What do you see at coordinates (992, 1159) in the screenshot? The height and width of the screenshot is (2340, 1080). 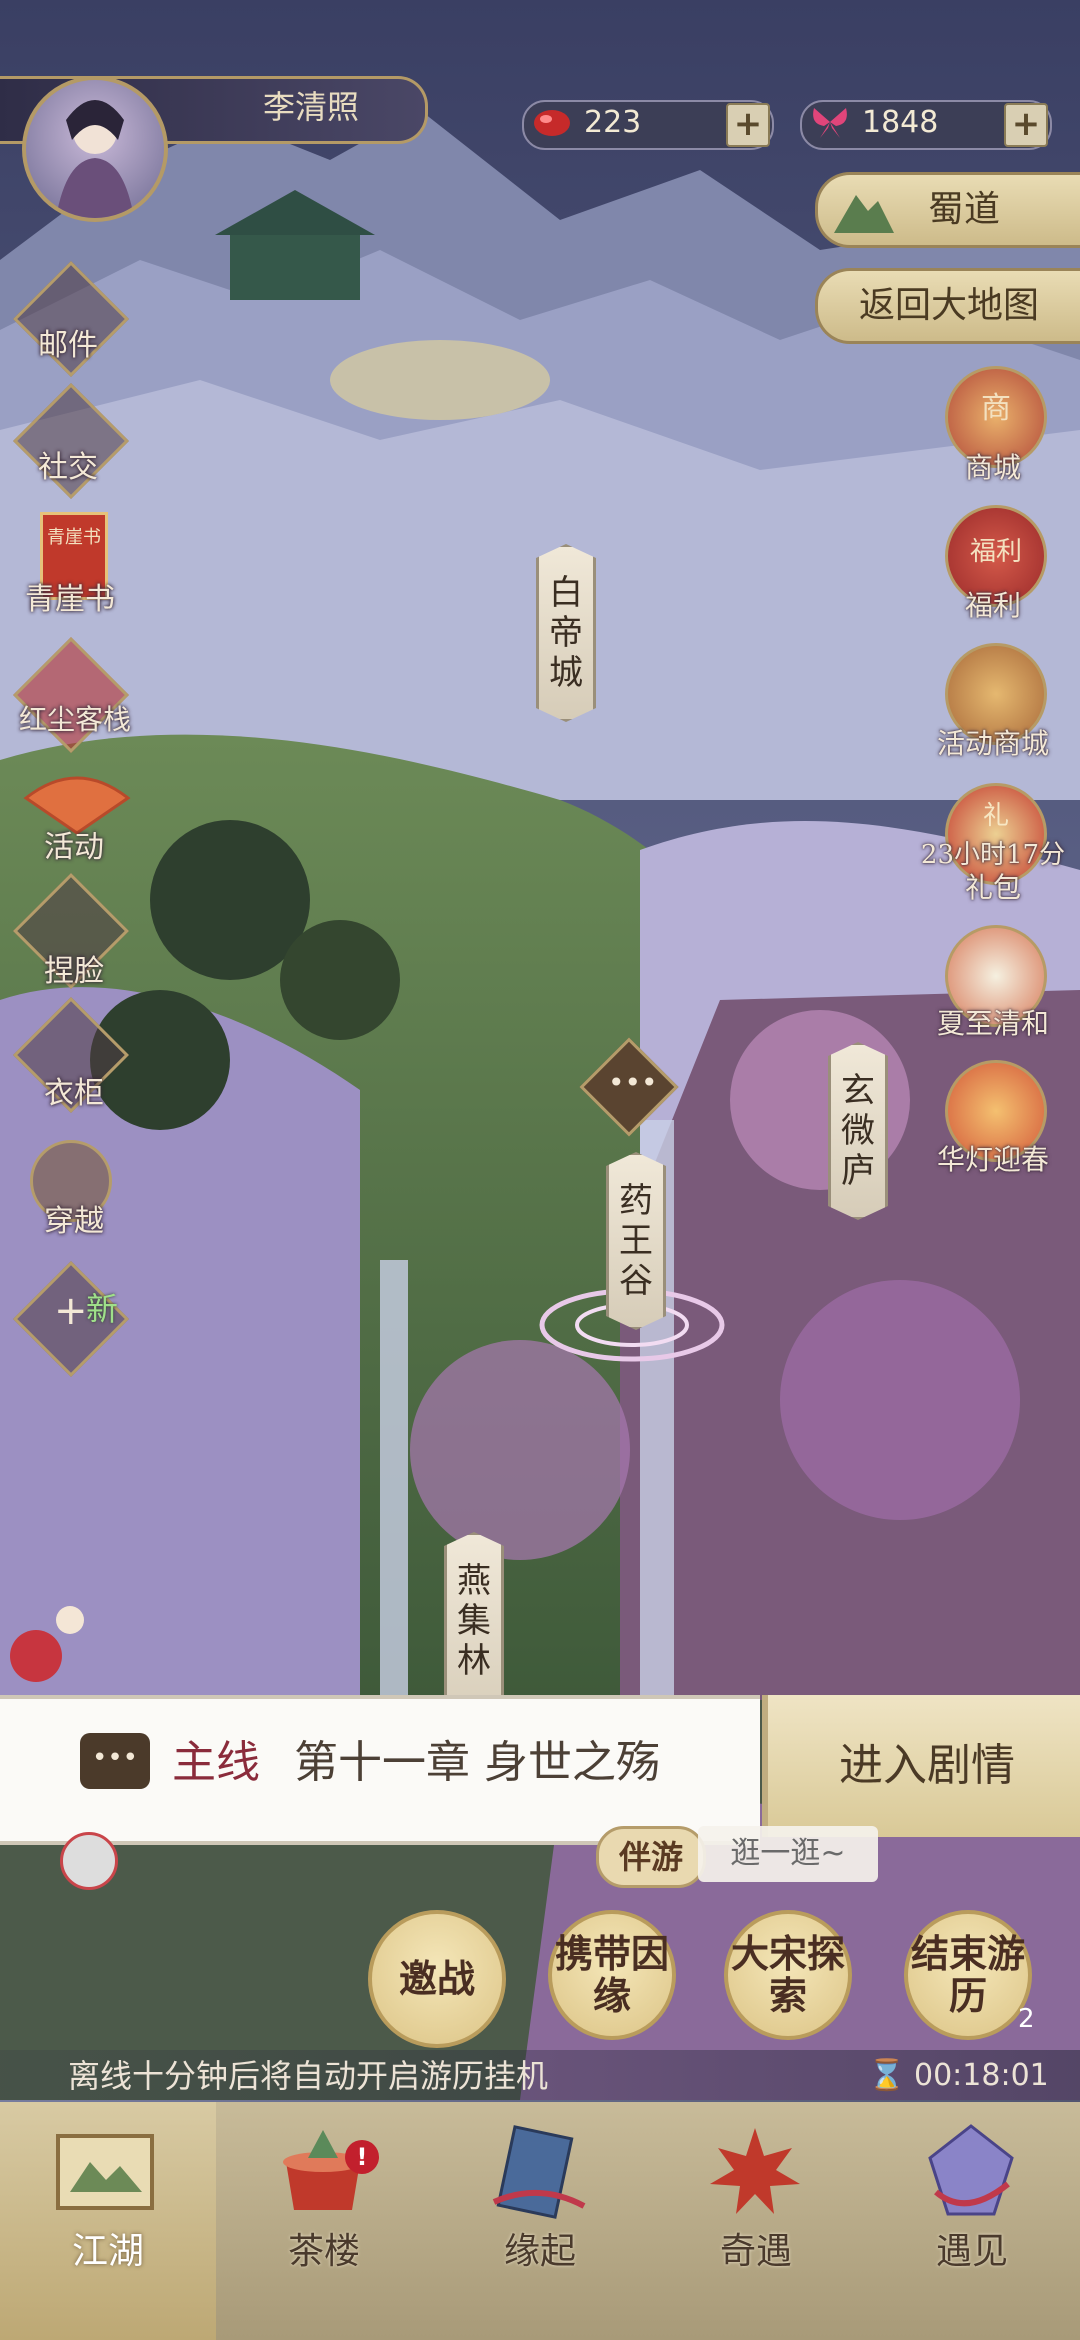 I see `lantern-event-label: 华灯迎春` at bounding box center [992, 1159].